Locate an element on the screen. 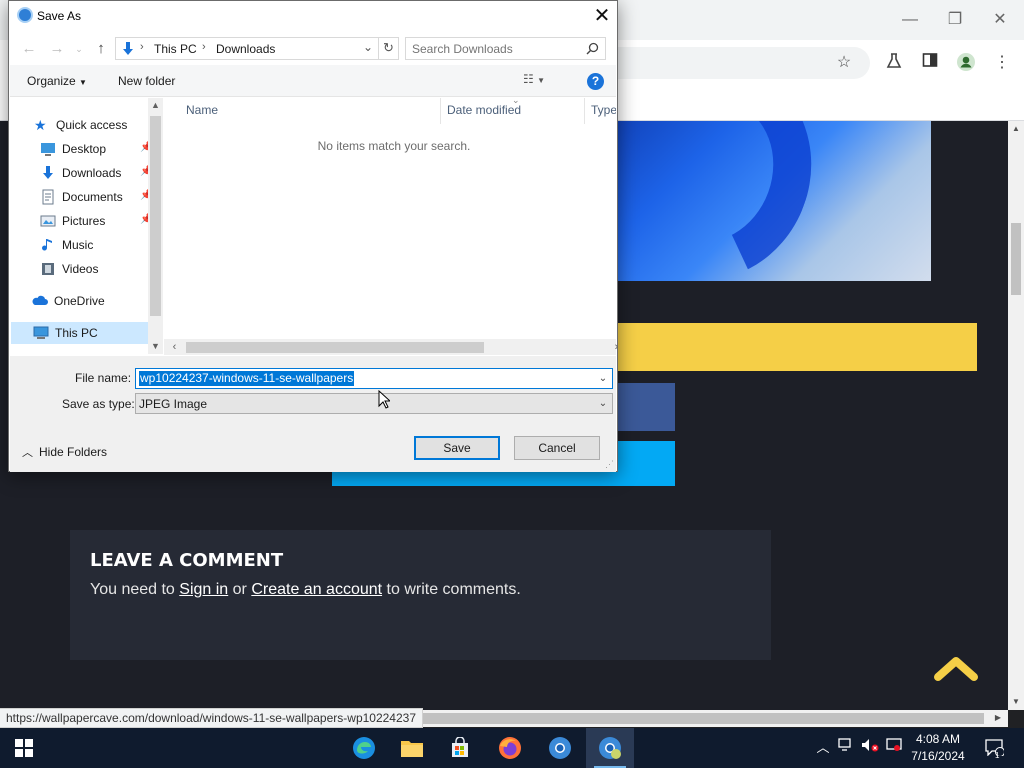 This screenshot has height=768, width=1024. dialog-close-button: ✕ is located at coordinates (602, 16).